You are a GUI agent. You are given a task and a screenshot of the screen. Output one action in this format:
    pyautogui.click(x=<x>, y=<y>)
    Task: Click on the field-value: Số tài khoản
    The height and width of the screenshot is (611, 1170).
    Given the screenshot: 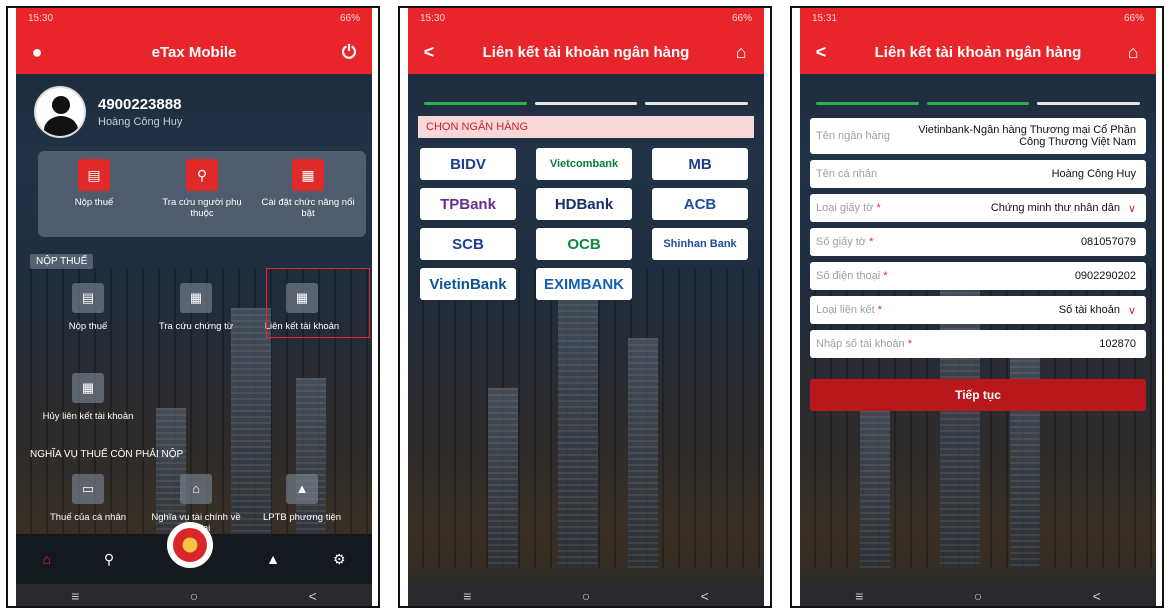 What is the action you would take?
    pyautogui.click(x=1089, y=310)
    